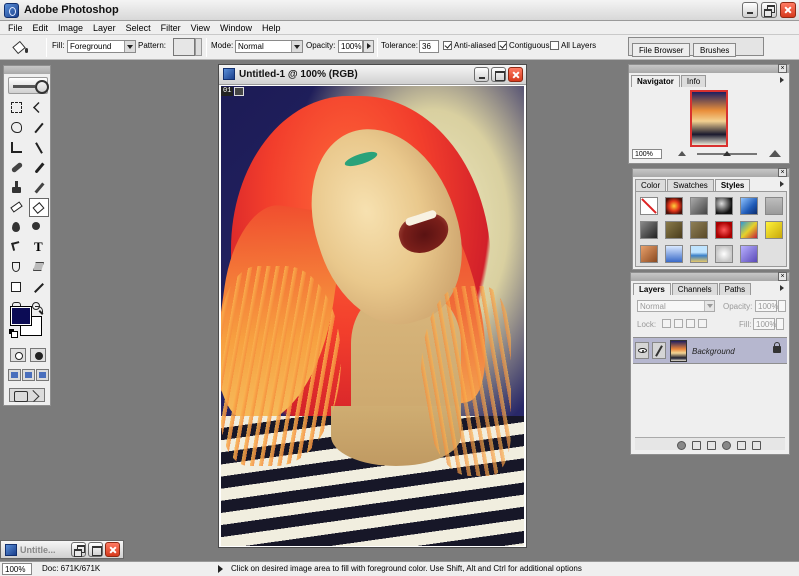 The height and width of the screenshot is (576, 799). What do you see at coordinates (678, 351) in the screenshot?
I see `layer-thumbnail` at bounding box center [678, 351].